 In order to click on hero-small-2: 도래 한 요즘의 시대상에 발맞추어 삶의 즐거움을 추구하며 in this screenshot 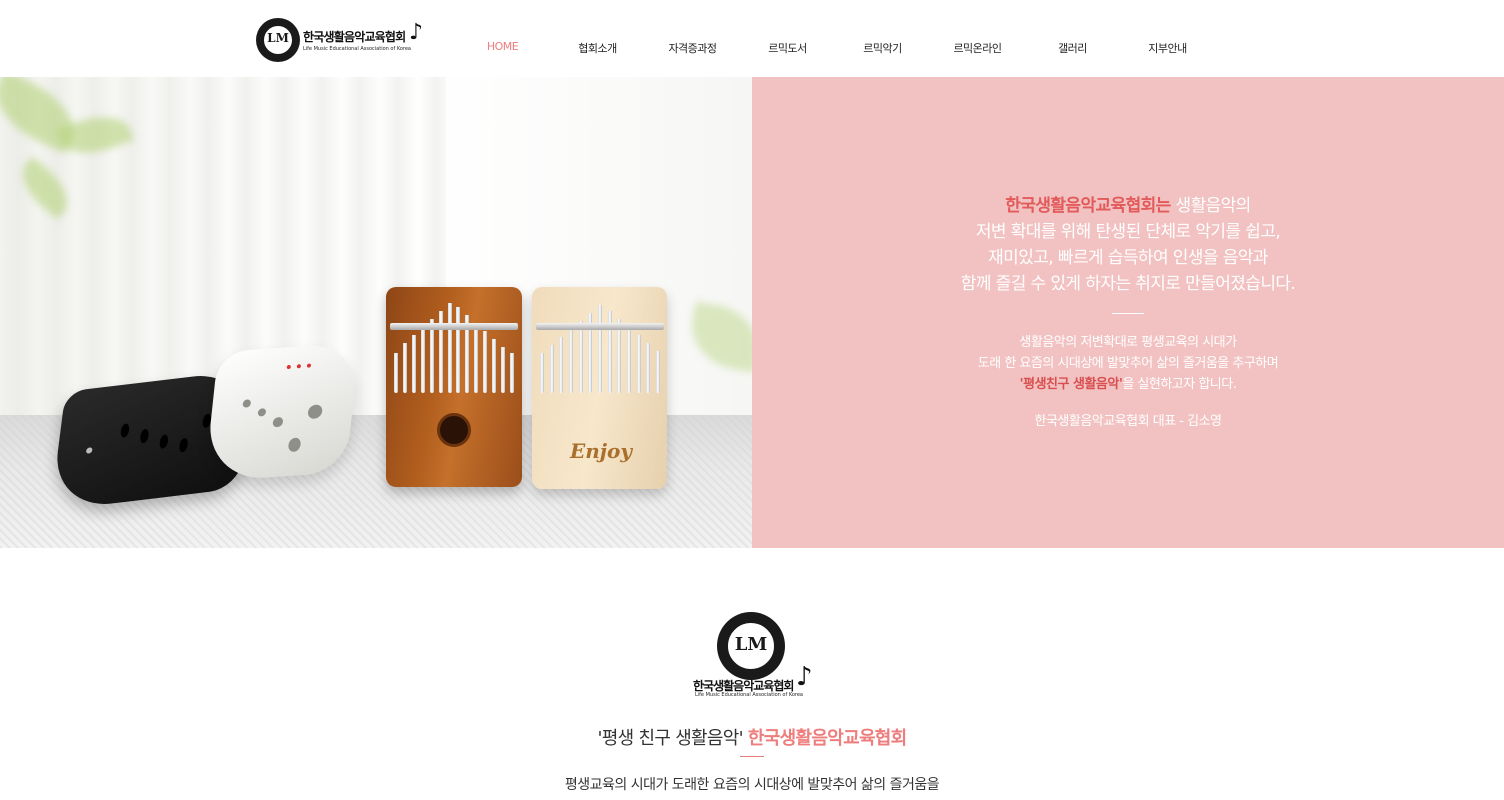, I will do `click(1128, 363)`.